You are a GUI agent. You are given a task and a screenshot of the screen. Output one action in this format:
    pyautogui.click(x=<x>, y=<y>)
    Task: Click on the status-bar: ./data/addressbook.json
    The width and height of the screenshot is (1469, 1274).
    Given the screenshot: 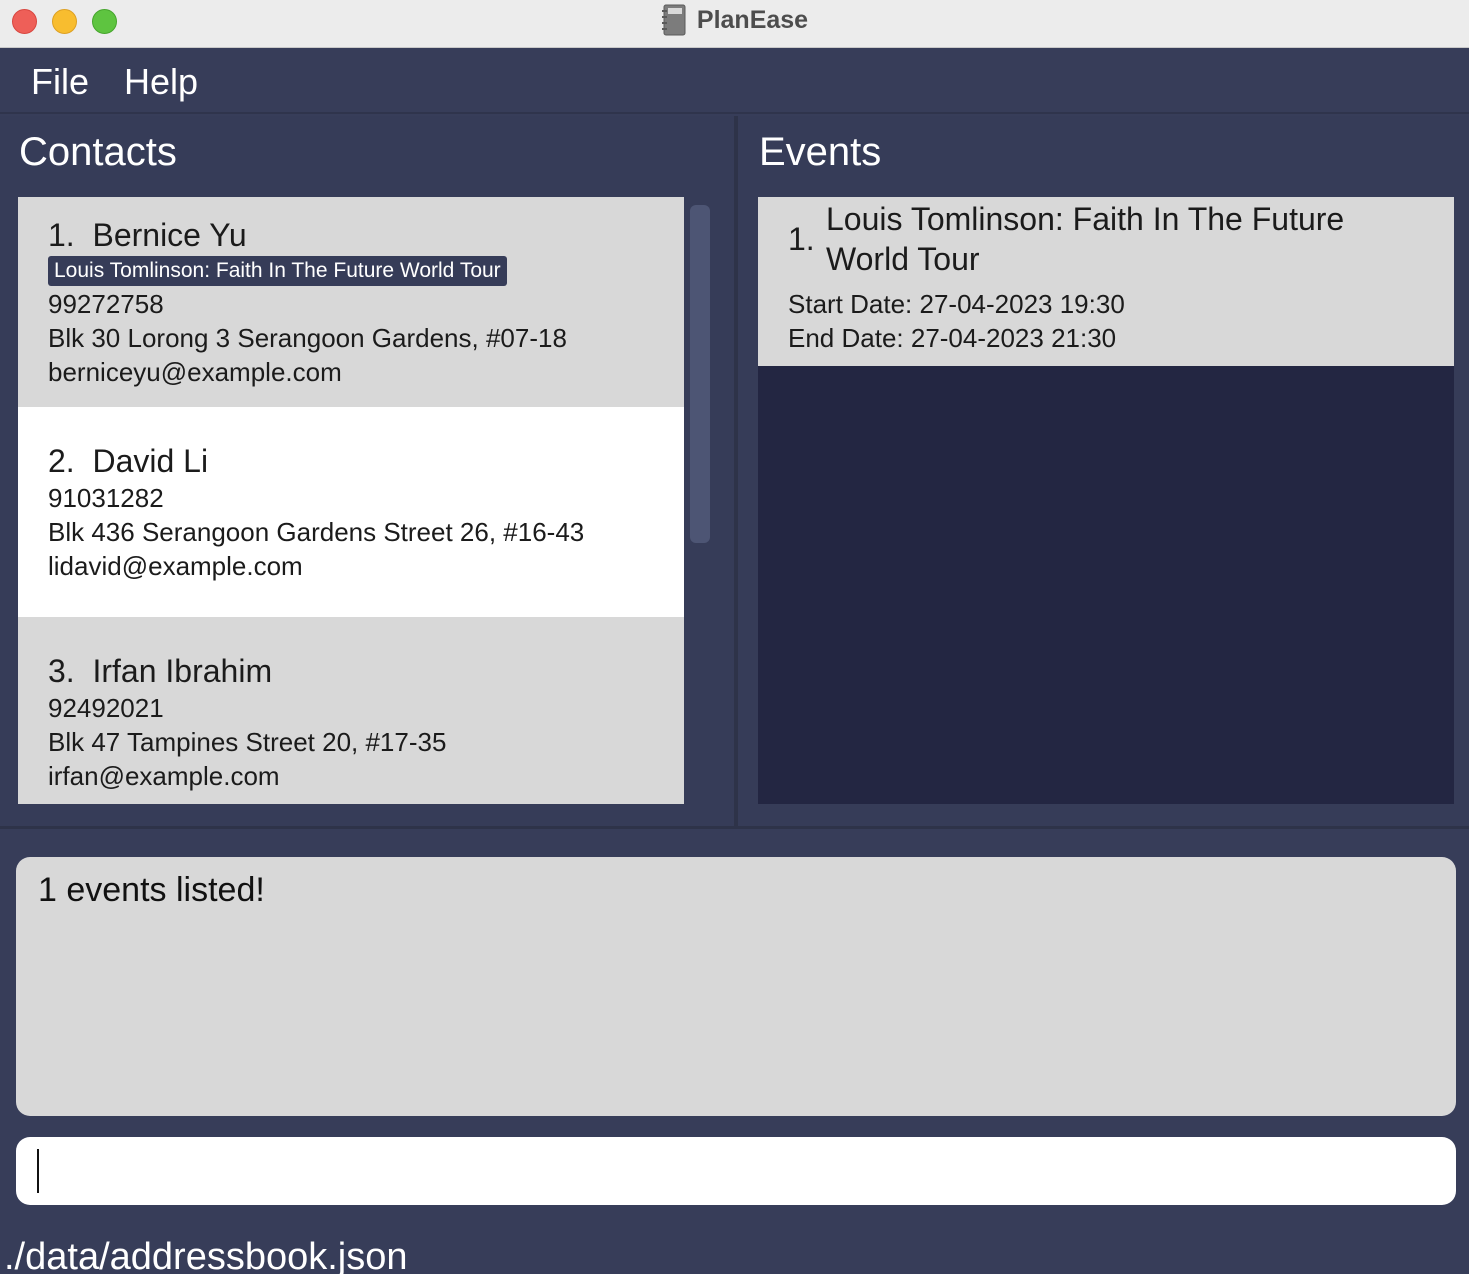 What is the action you would take?
    pyautogui.click(x=734, y=1249)
    